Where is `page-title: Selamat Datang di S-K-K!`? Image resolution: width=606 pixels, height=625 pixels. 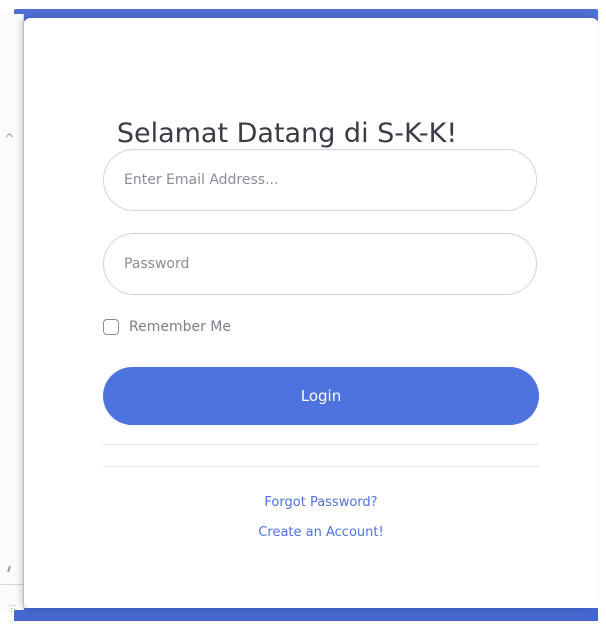 page-title: Selamat Datang di S-K-K! is located at coordinates (287, 134).